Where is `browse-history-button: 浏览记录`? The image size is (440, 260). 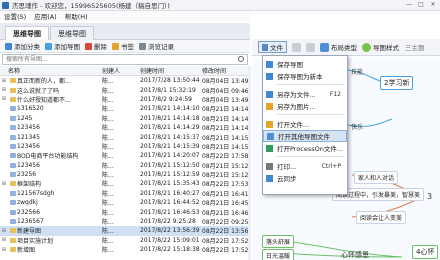 browse-history-button: 浏览记录 is located at coordinates (156, 46).